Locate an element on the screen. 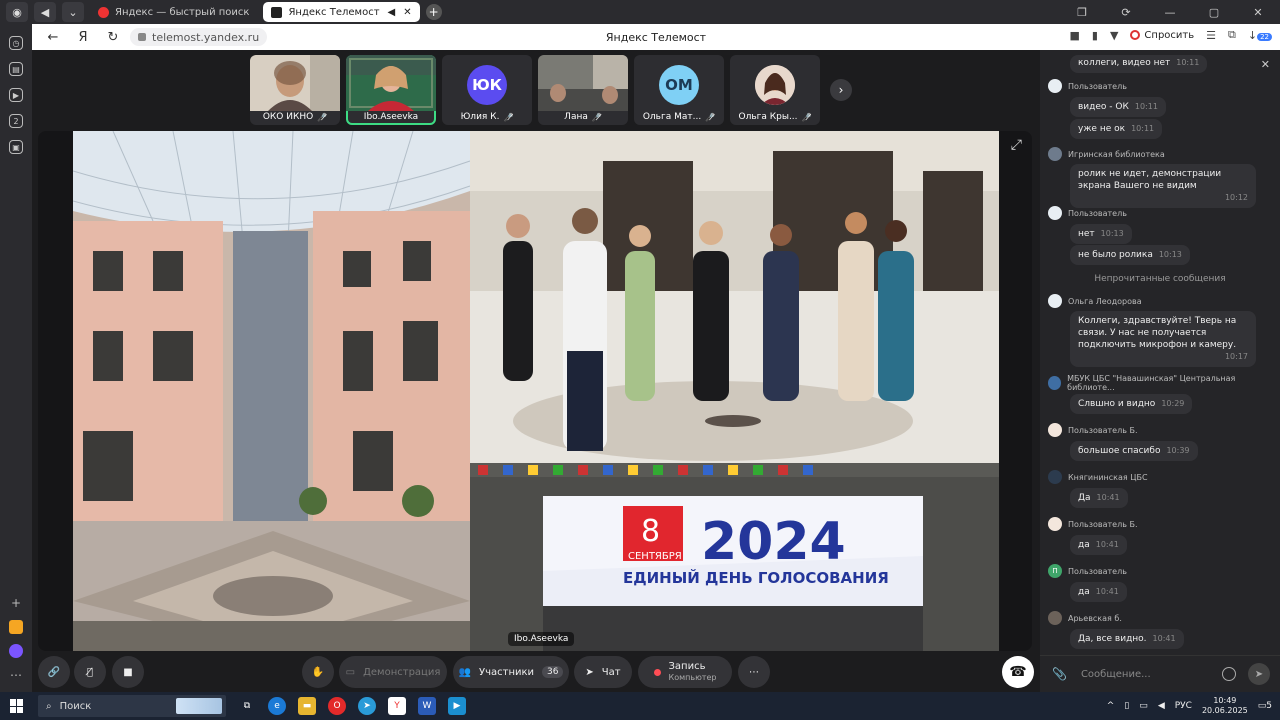 The image size is (1280, 720). windows-start-icon is located at coordinates (17, 706).